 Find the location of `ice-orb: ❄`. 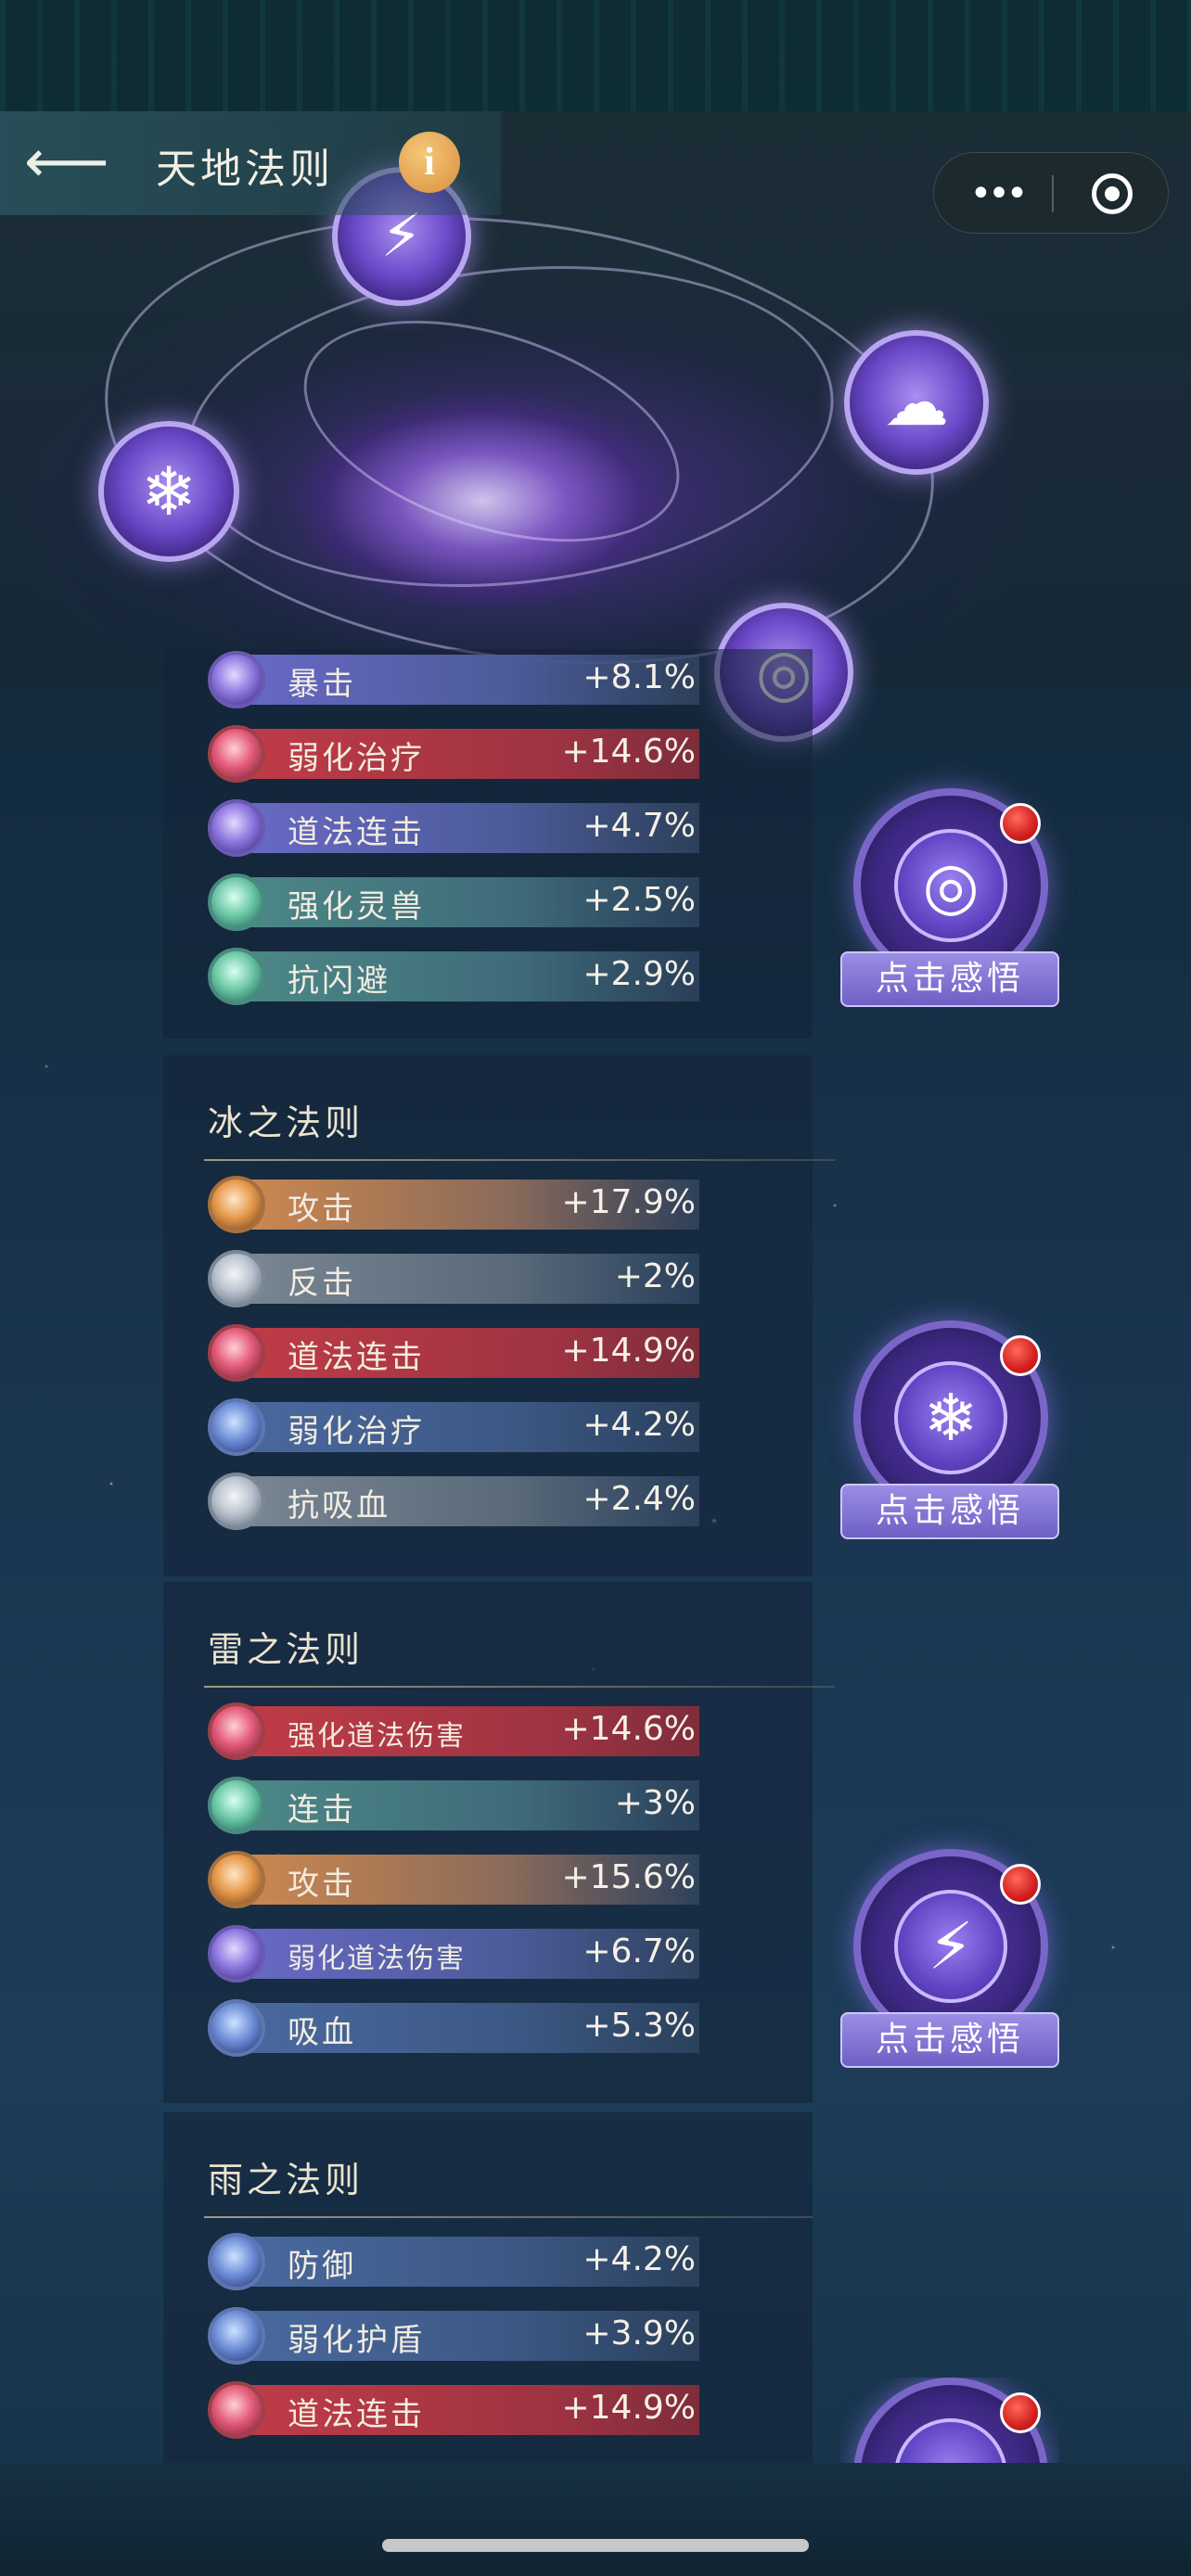

ice-orb: ❄ is located at coordinates (168, 492).